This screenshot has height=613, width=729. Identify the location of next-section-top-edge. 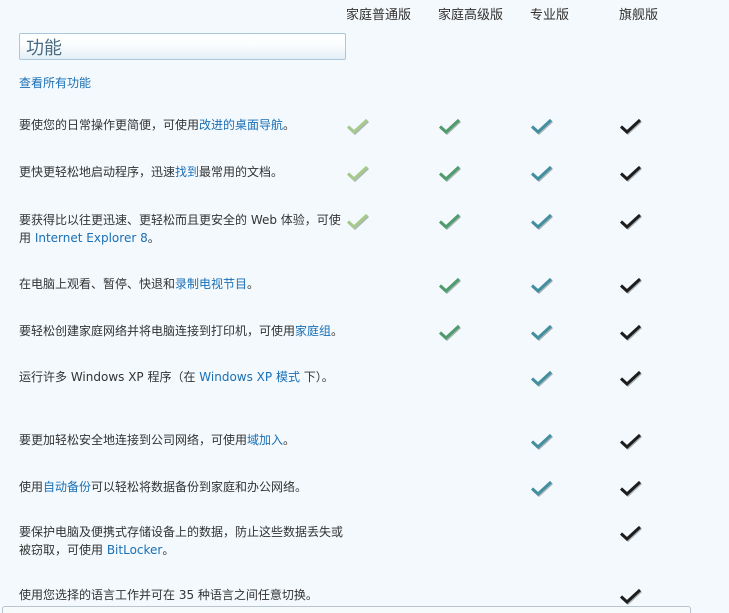
(346, 609).